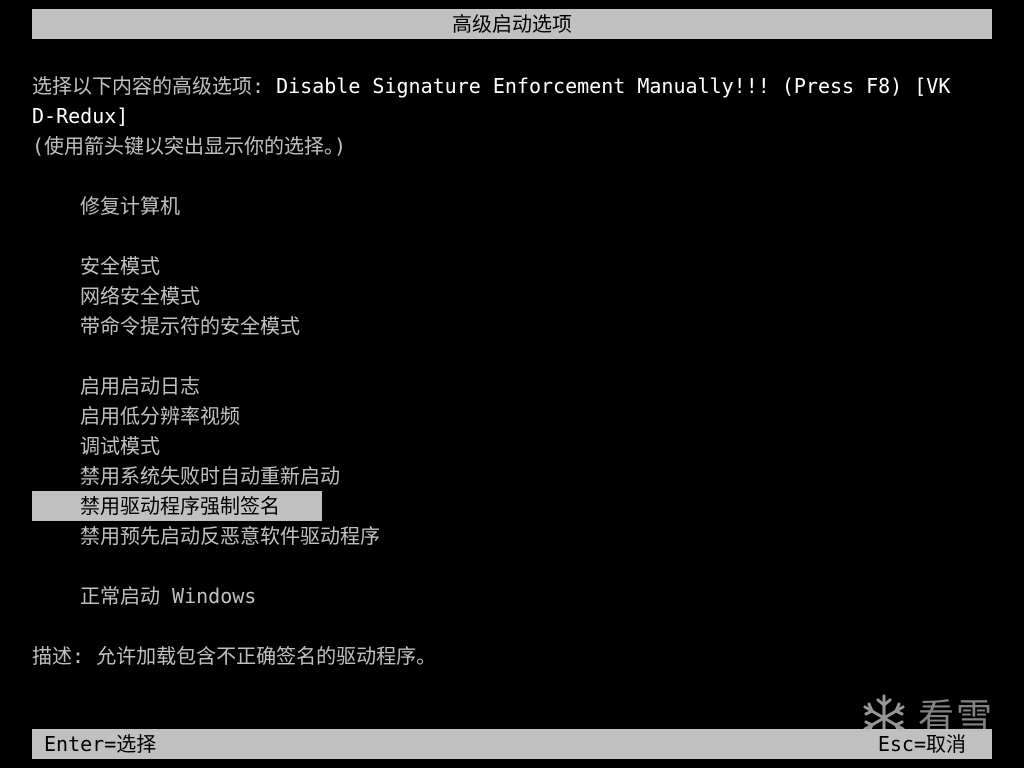  I want to click on page-title: 高级启动选项, so click(512, 24).